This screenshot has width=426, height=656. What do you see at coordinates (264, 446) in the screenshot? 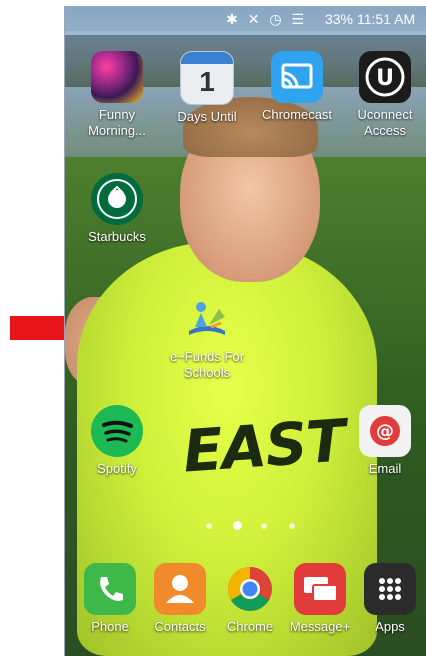
I see `wallpaper-shirt-text: EAST` at bounding box center [264, 446].